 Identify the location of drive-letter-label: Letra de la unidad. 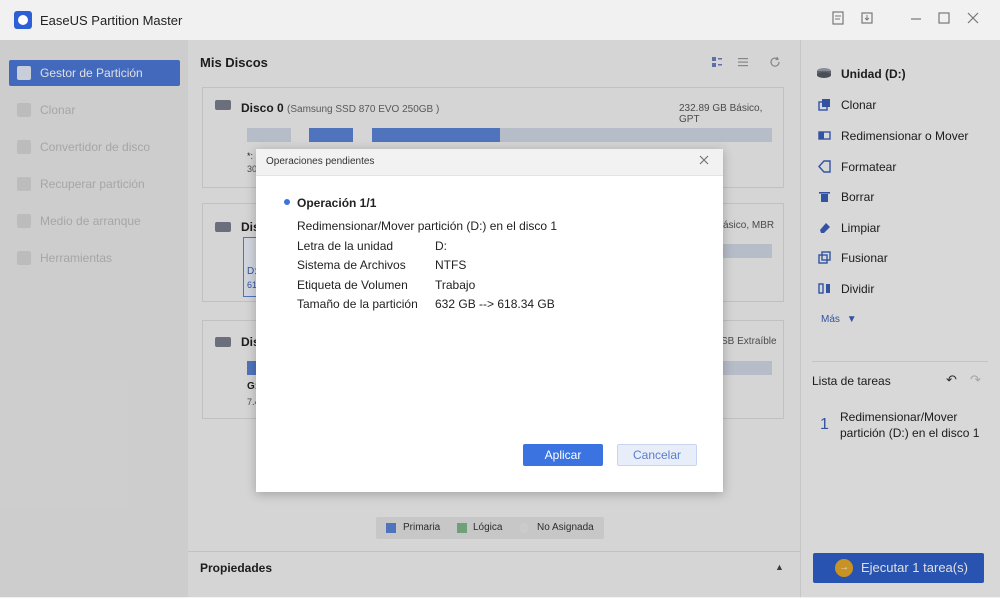
(345, 246).